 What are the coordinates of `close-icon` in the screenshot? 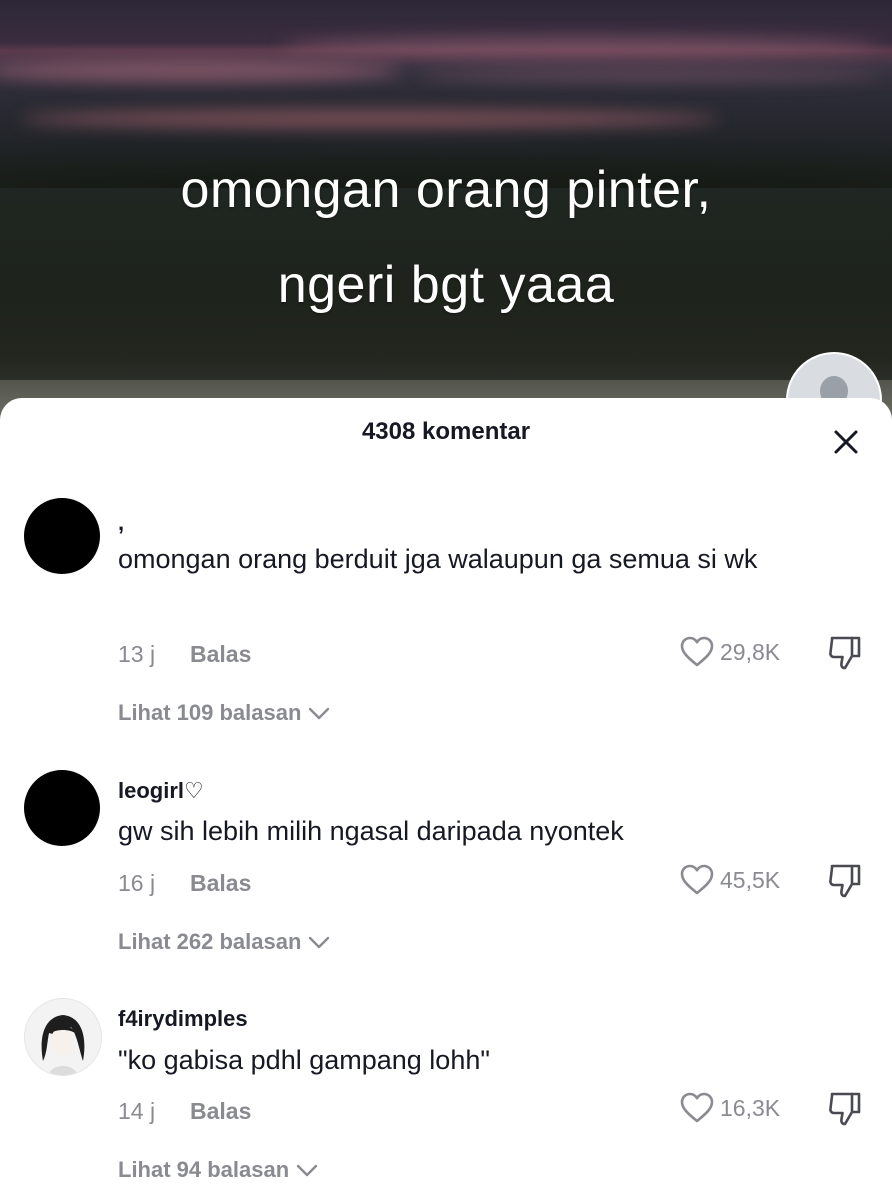 It's located at (846, 442).